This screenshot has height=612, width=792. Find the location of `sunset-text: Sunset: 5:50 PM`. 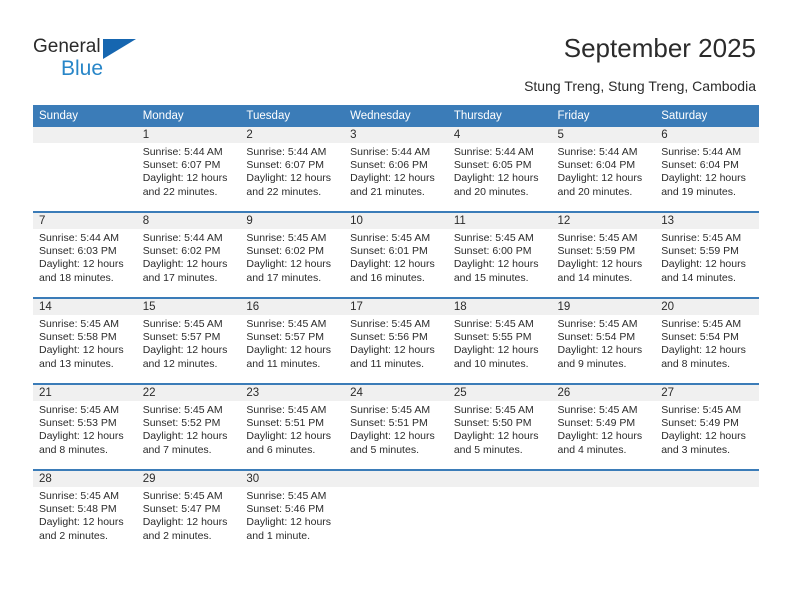

sunset-text: Sunset: 5:50 PM is located at coordinates (492, 423).